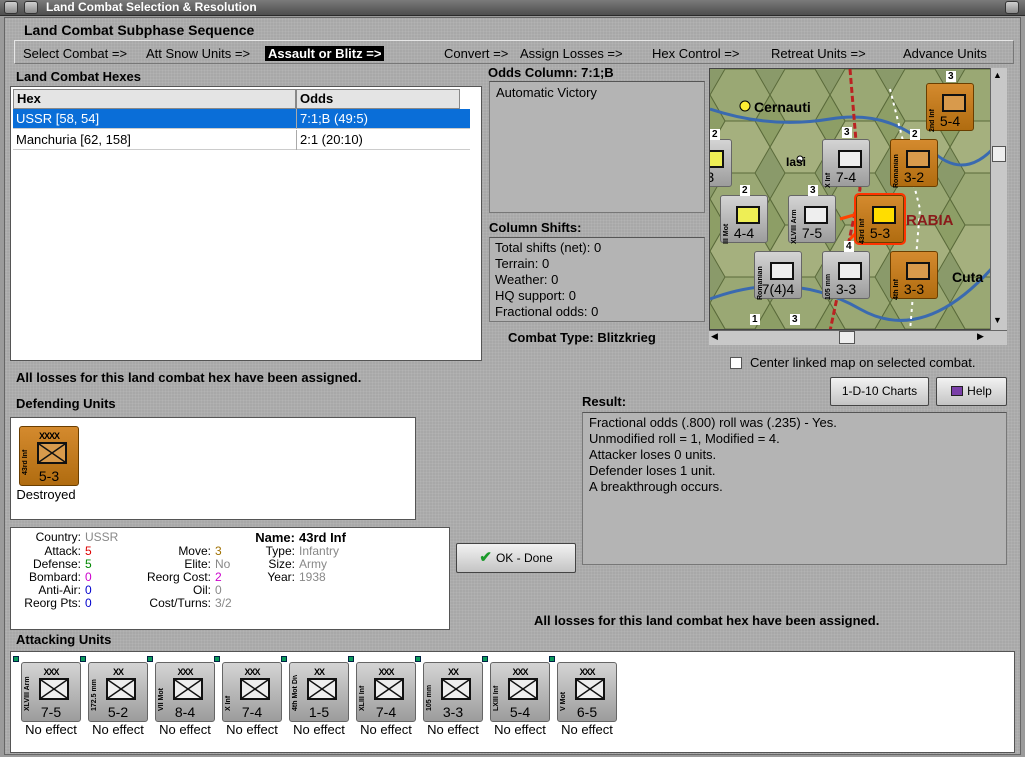 This screenshot has width=1025, height=757. I want to click on title-bar: Land Combat Selection & Resolution, so click(512, 8).